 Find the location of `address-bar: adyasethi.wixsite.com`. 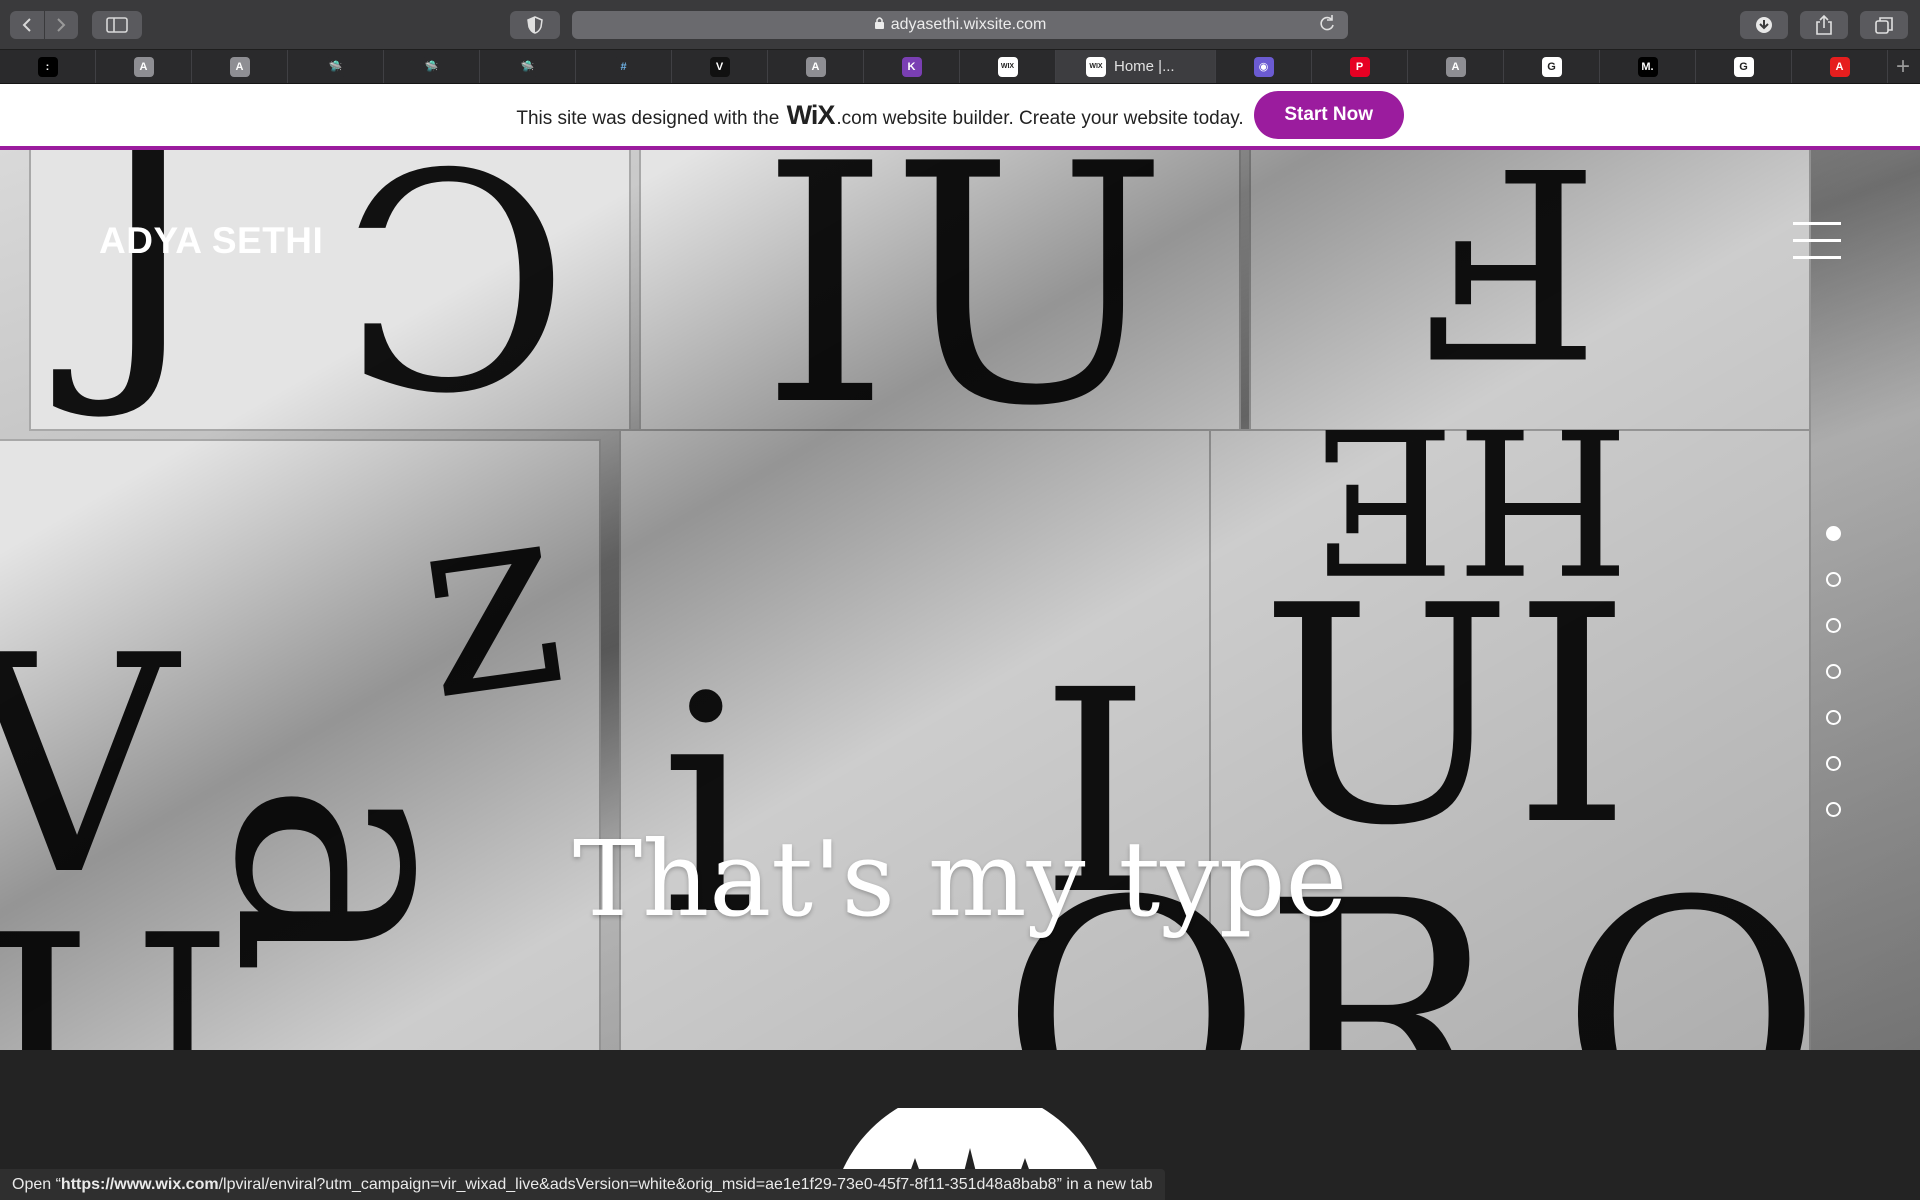

address-bar: adyasethi.wixsite.com is located at coordinates (960, 25).